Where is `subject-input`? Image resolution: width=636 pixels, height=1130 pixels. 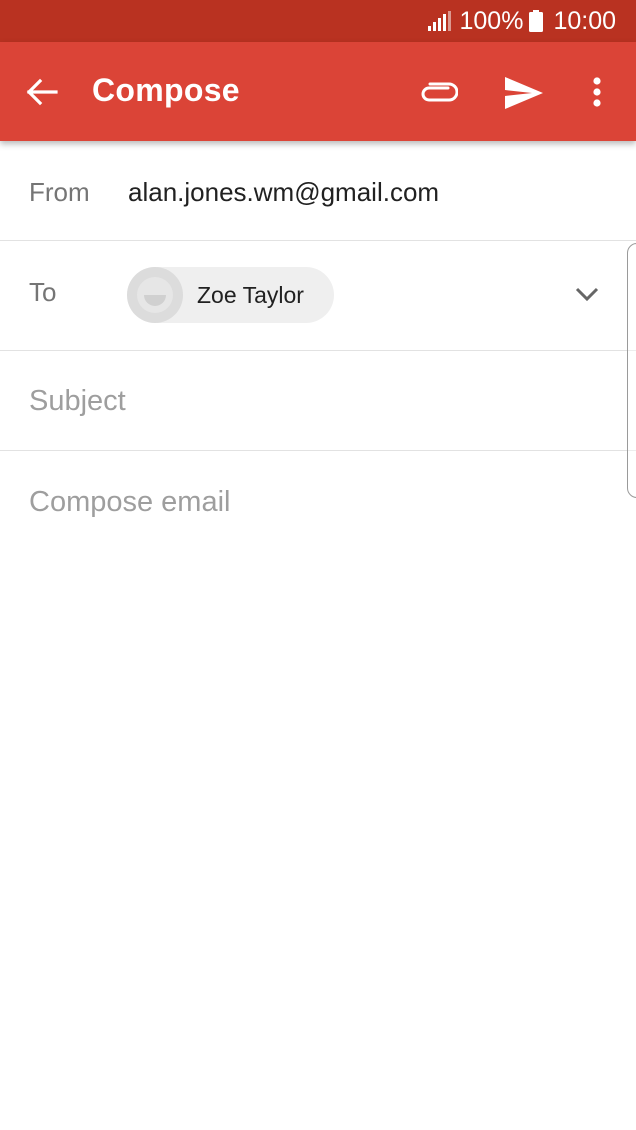
subject-input is located at coordinates (309, 401).